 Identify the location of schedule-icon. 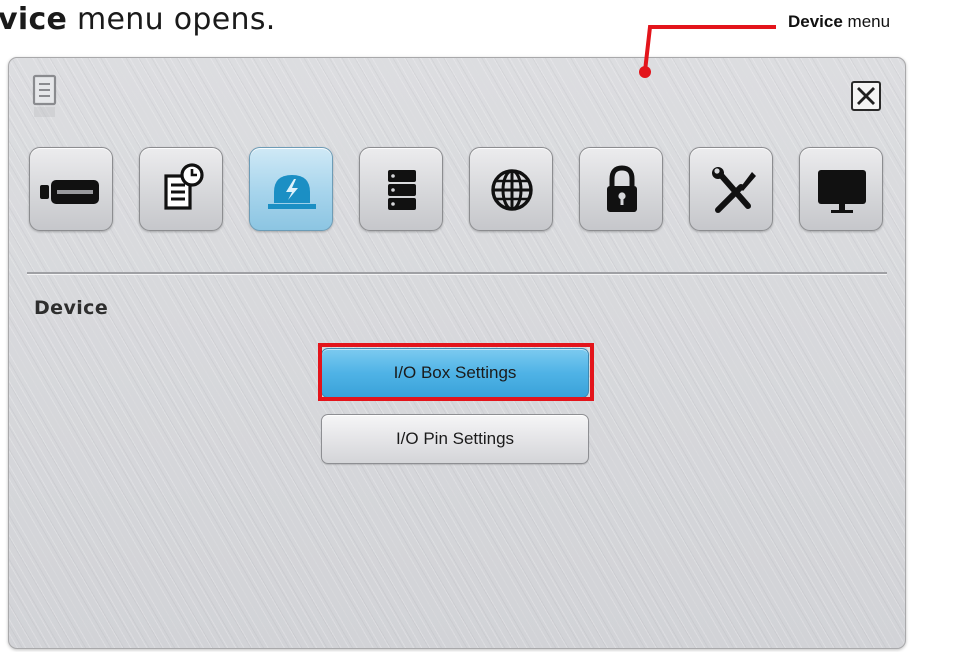
(184, 186).